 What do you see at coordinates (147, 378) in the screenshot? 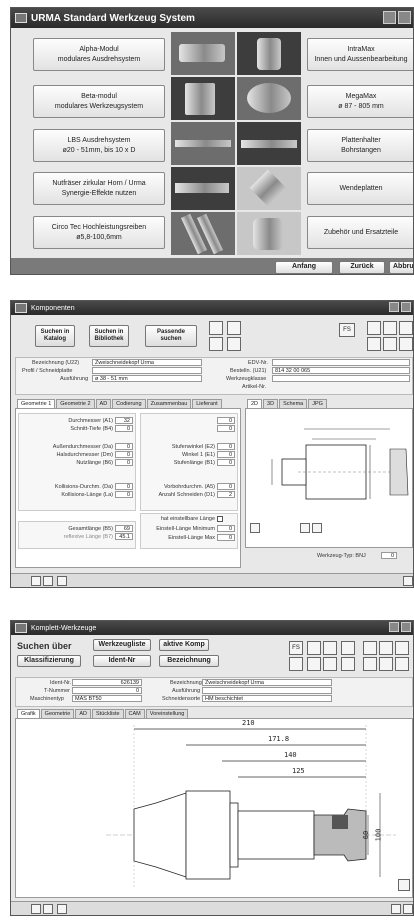
I see `ausfuehrung-field: ø 38 - 51 mm` at bounding box center [147, 378].